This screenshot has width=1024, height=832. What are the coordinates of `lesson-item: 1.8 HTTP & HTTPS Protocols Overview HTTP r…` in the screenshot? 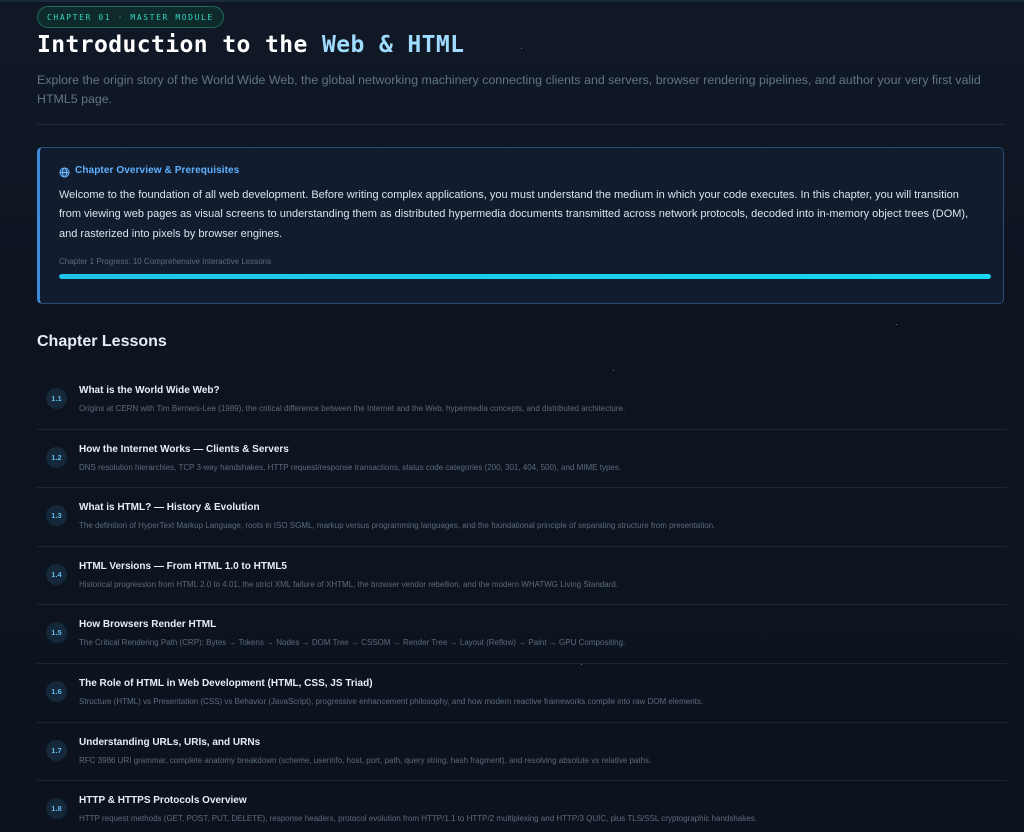 It's located at (522, 806).